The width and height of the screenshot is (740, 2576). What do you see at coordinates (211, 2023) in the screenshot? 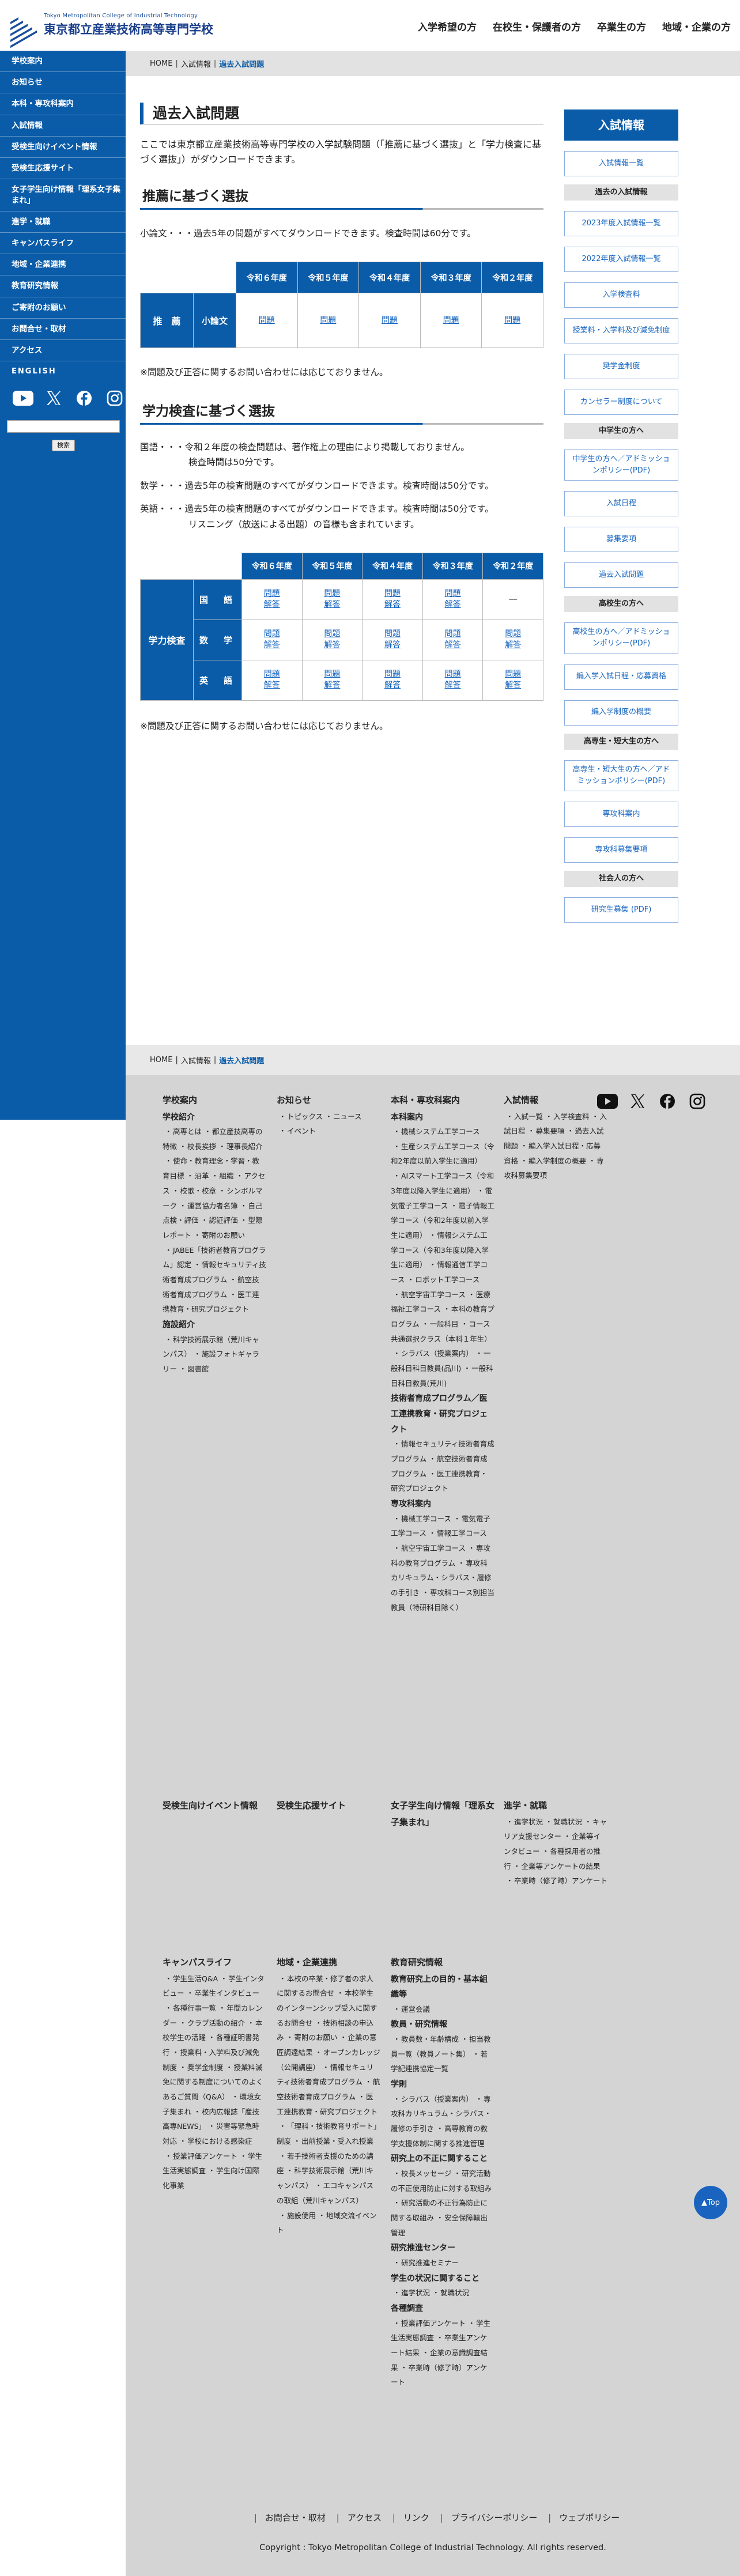
I see `footer-link: クラブ活動の紹介` at bounding box center [211, 2023].